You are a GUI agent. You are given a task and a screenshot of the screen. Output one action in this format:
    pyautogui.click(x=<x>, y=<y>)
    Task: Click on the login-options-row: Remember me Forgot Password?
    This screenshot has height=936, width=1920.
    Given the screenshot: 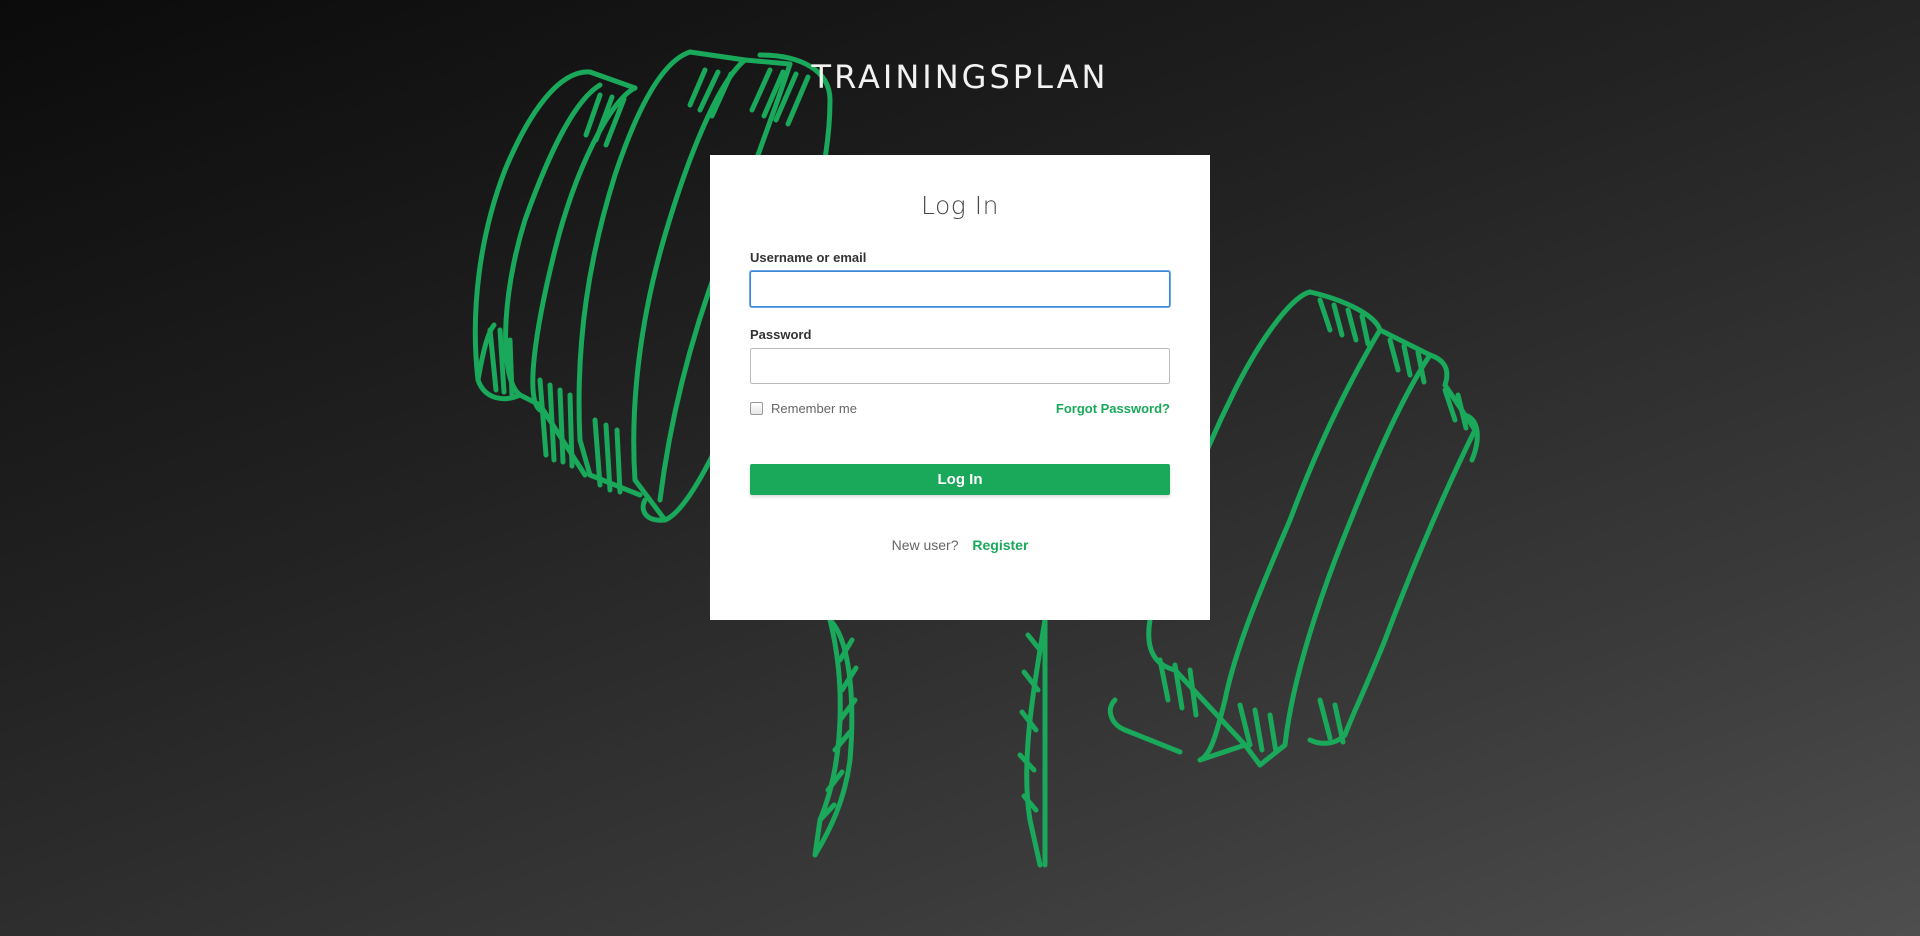 What is the action you would take?
    pyautogui.click(x=960, y=408)
    